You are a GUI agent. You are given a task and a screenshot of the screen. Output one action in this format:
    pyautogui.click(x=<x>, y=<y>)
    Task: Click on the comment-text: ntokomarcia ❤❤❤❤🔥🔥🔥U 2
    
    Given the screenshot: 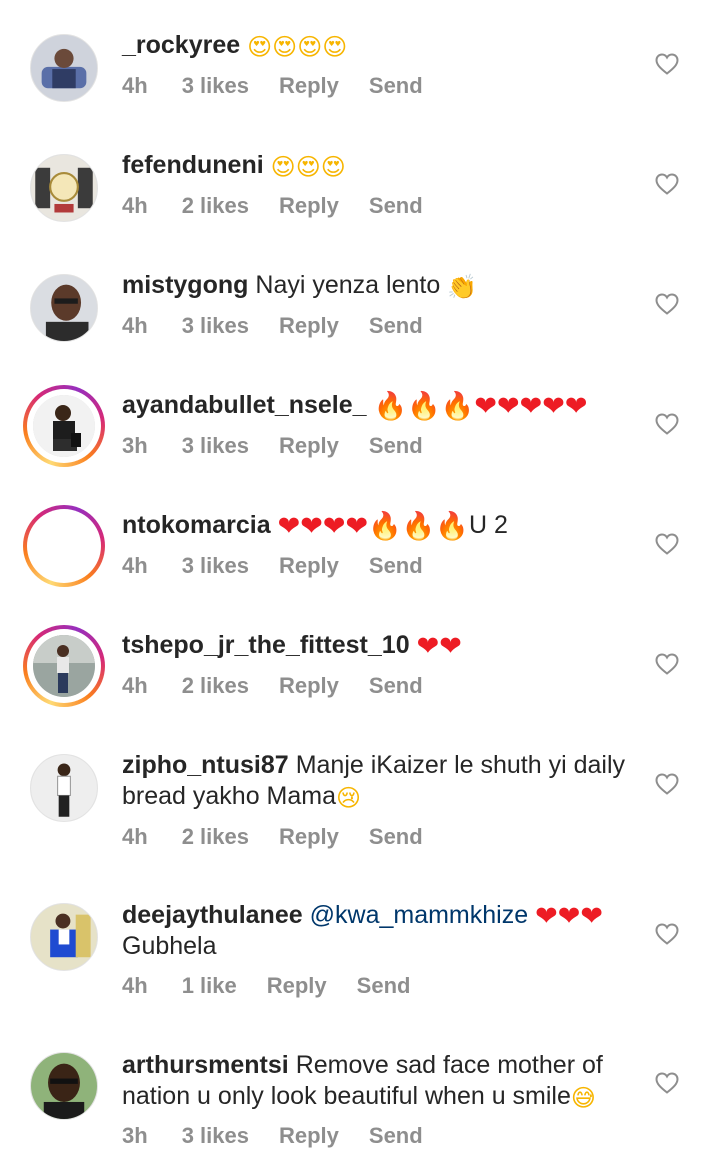 What is the action you would take?
    pyautogui.click(x=382, y=525)
    